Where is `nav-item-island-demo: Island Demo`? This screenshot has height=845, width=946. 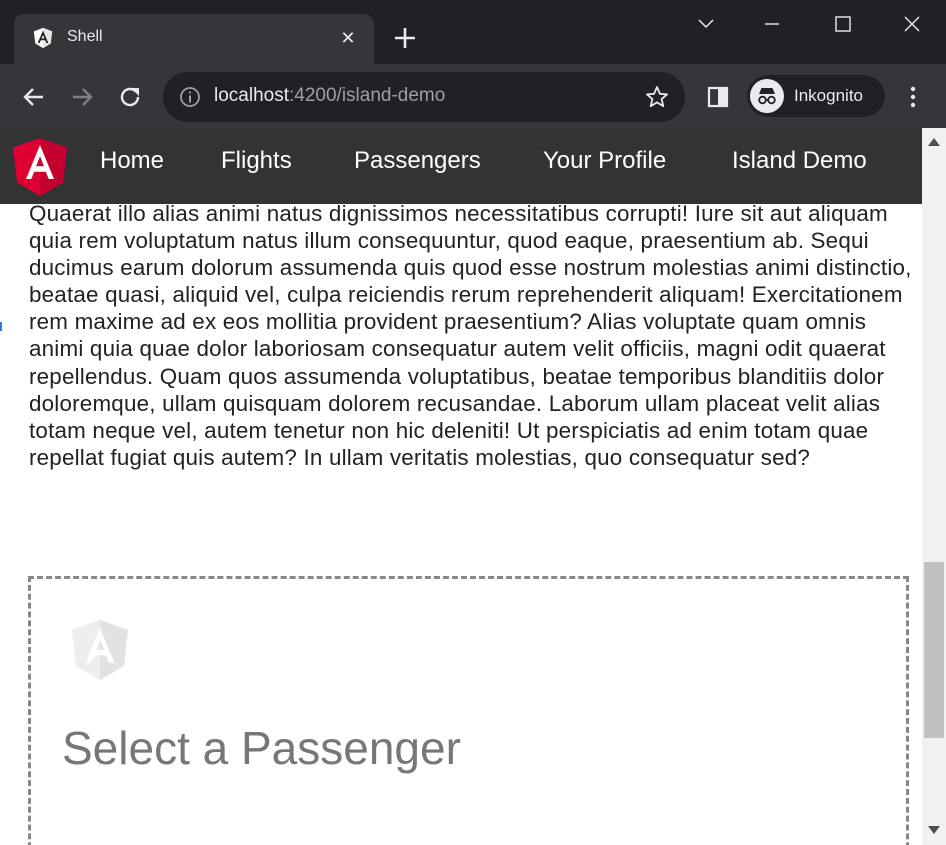
nav-item-island-demo: Island Demo is located at coordinates (799, 161).